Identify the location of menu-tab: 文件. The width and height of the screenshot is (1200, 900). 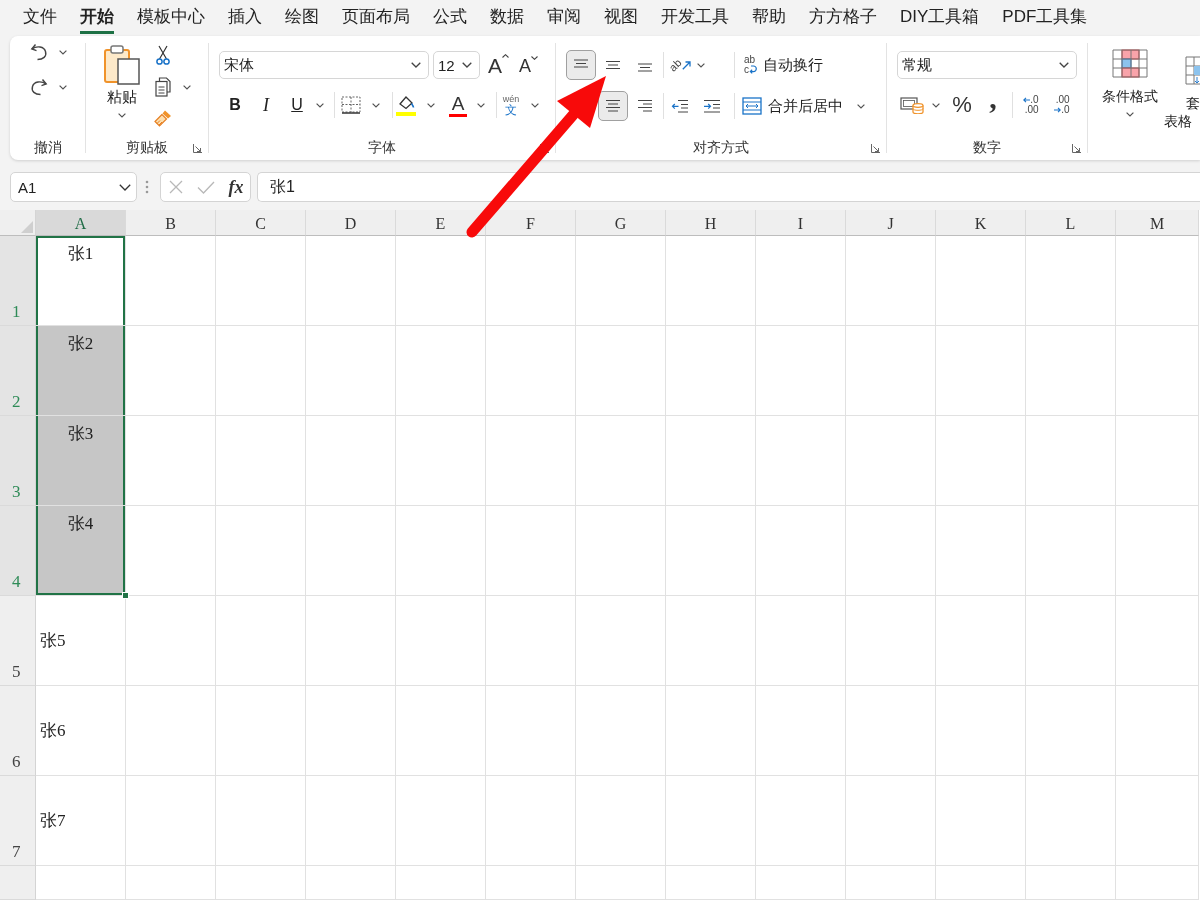
(40, 17).